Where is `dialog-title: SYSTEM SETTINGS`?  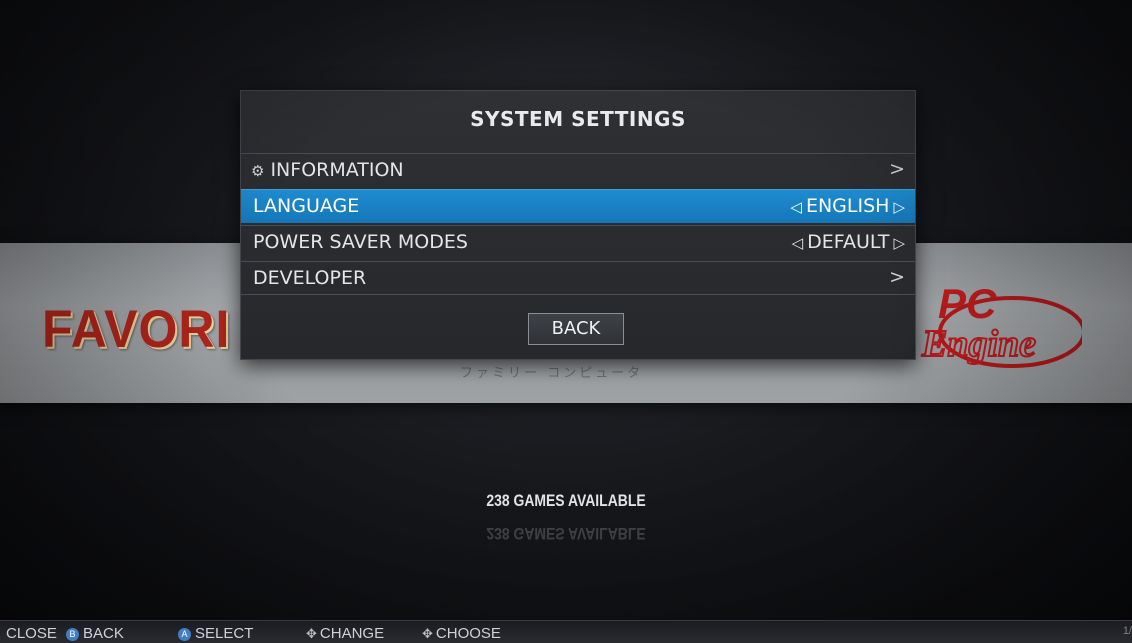
dialog-title: SYSTEM SETTINGS is located at coordinates (578, 119).